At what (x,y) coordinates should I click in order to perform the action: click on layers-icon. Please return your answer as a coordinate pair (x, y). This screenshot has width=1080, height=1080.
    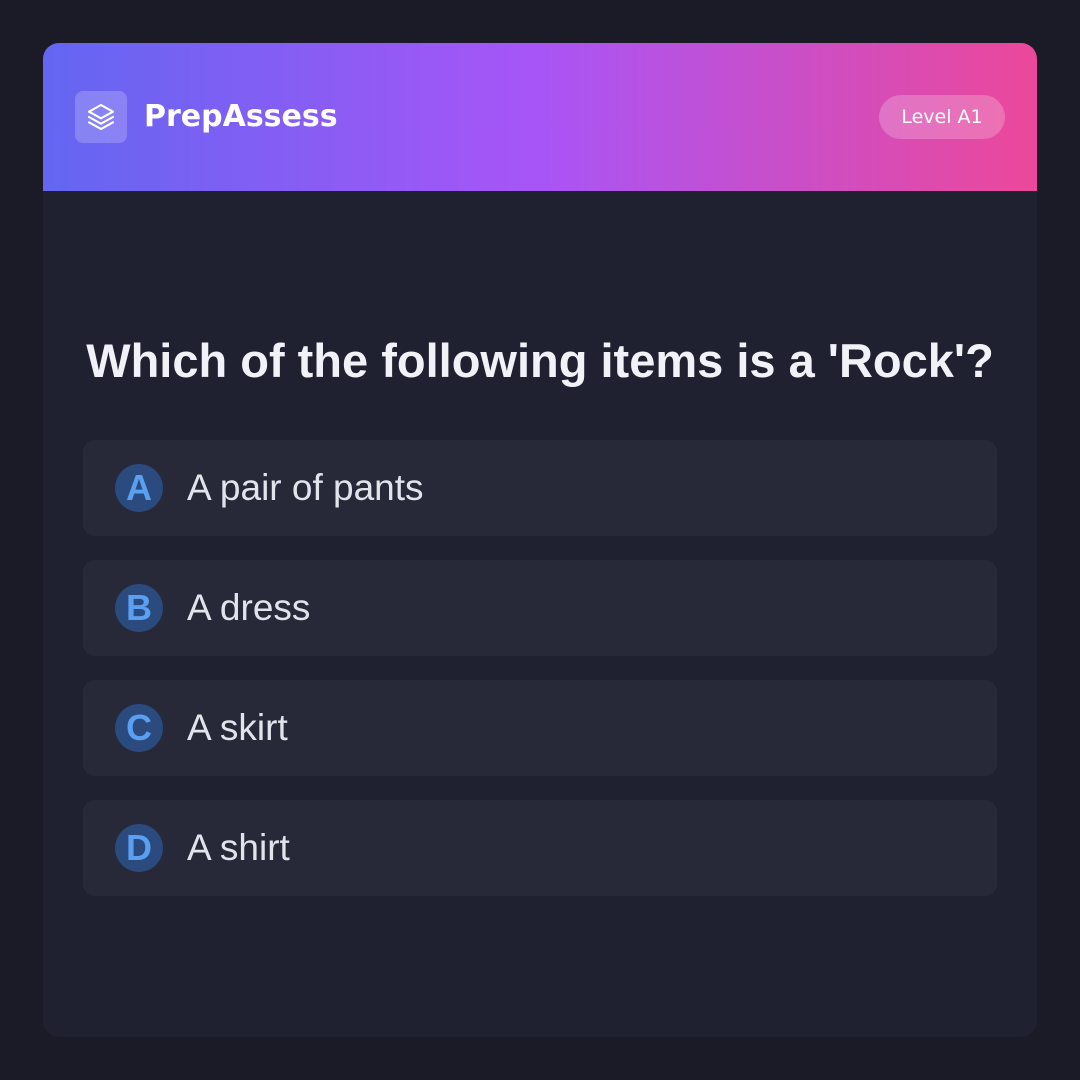
    Looking at the image, I should click on (101, 117).